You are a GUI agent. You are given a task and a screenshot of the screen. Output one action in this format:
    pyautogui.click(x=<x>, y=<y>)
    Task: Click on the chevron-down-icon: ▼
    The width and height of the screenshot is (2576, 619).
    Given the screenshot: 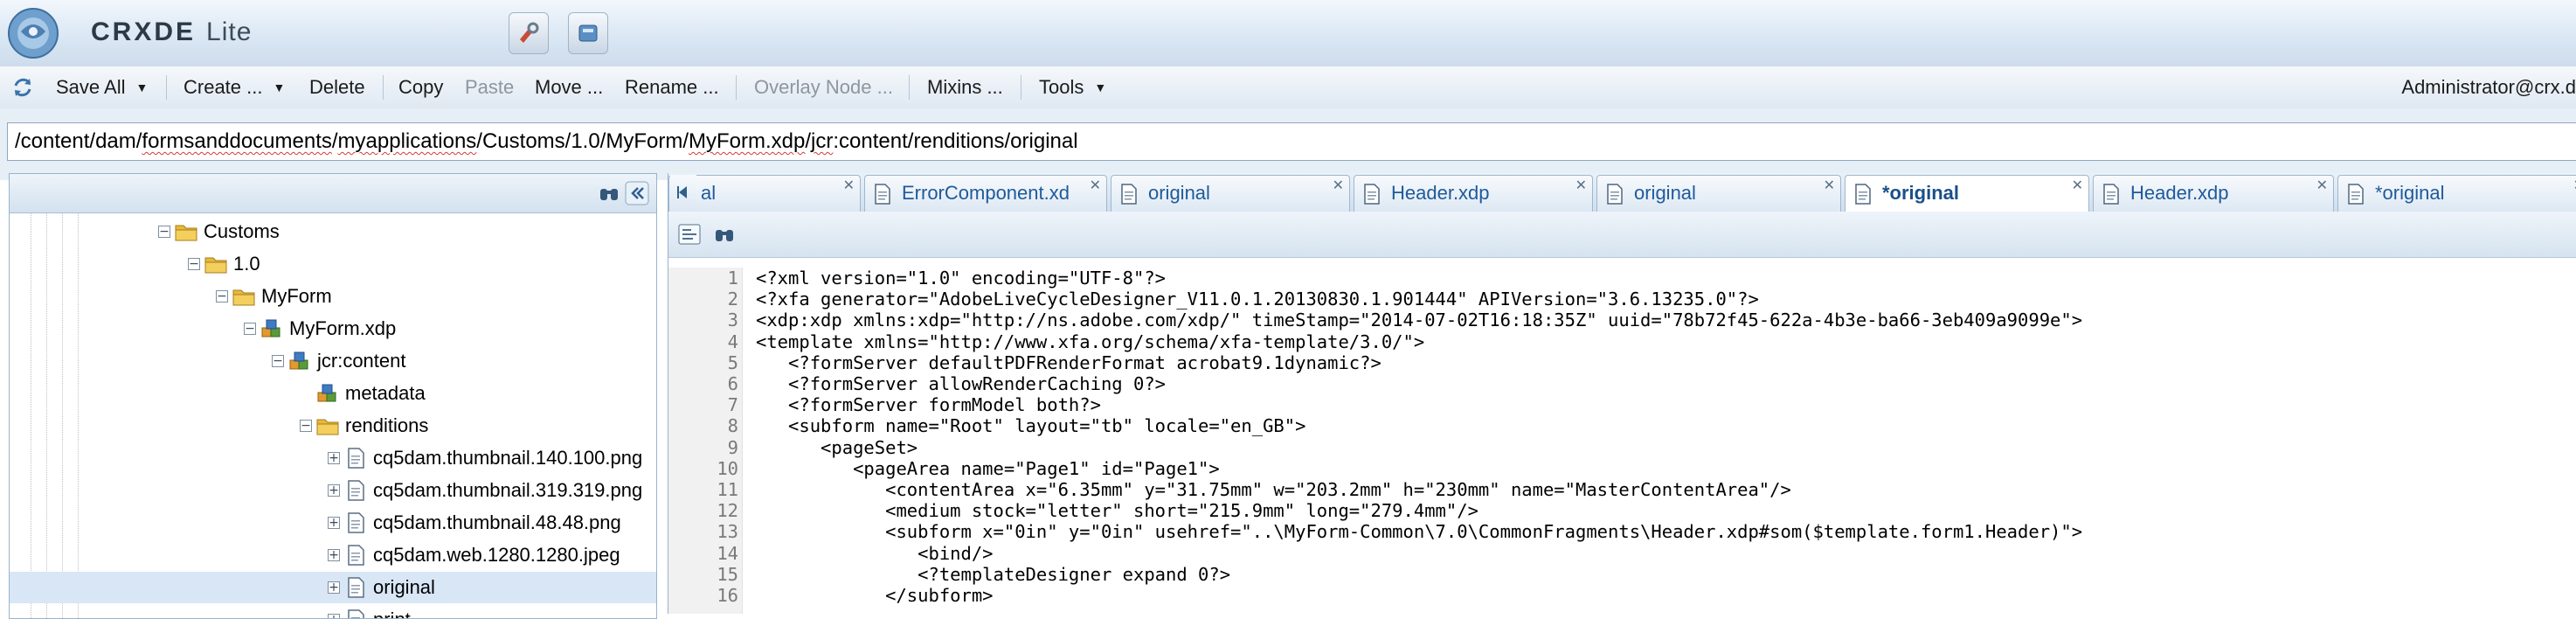 What is the action you would take?
    pyautogui.click(x=1100, y=87)
    